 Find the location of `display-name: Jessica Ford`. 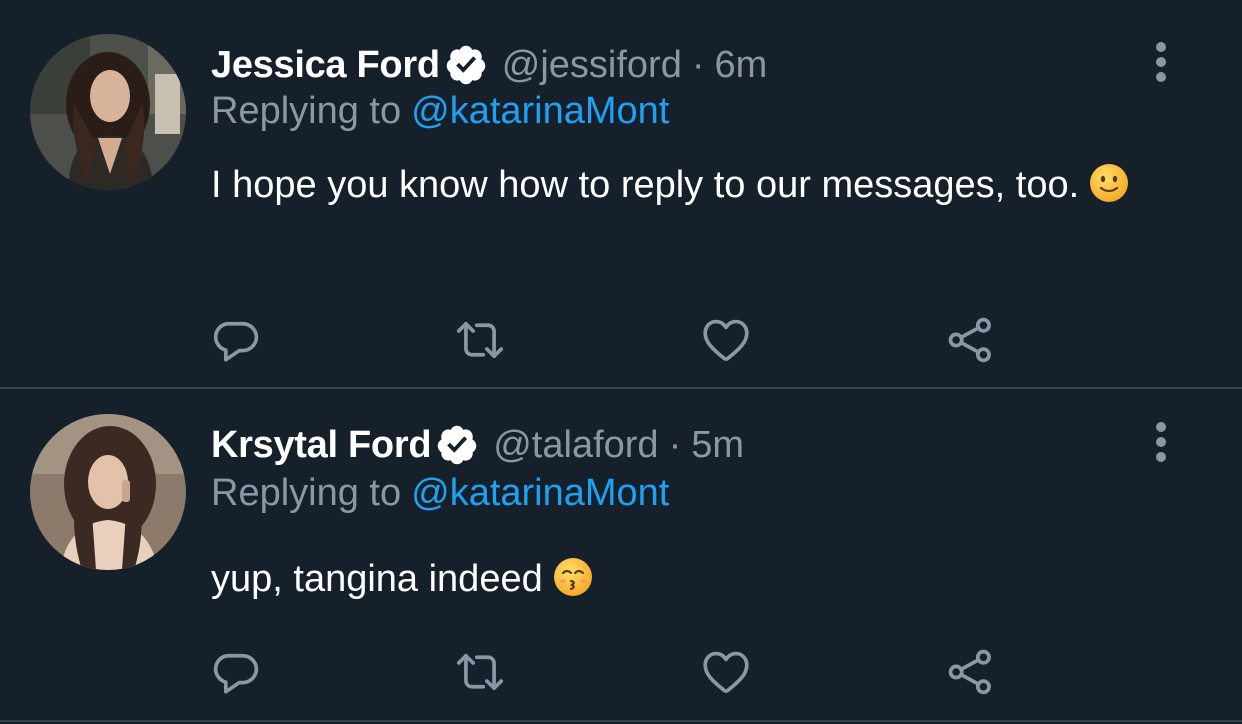

display-name: Jessica Ford is located at coordinates (325, 65).